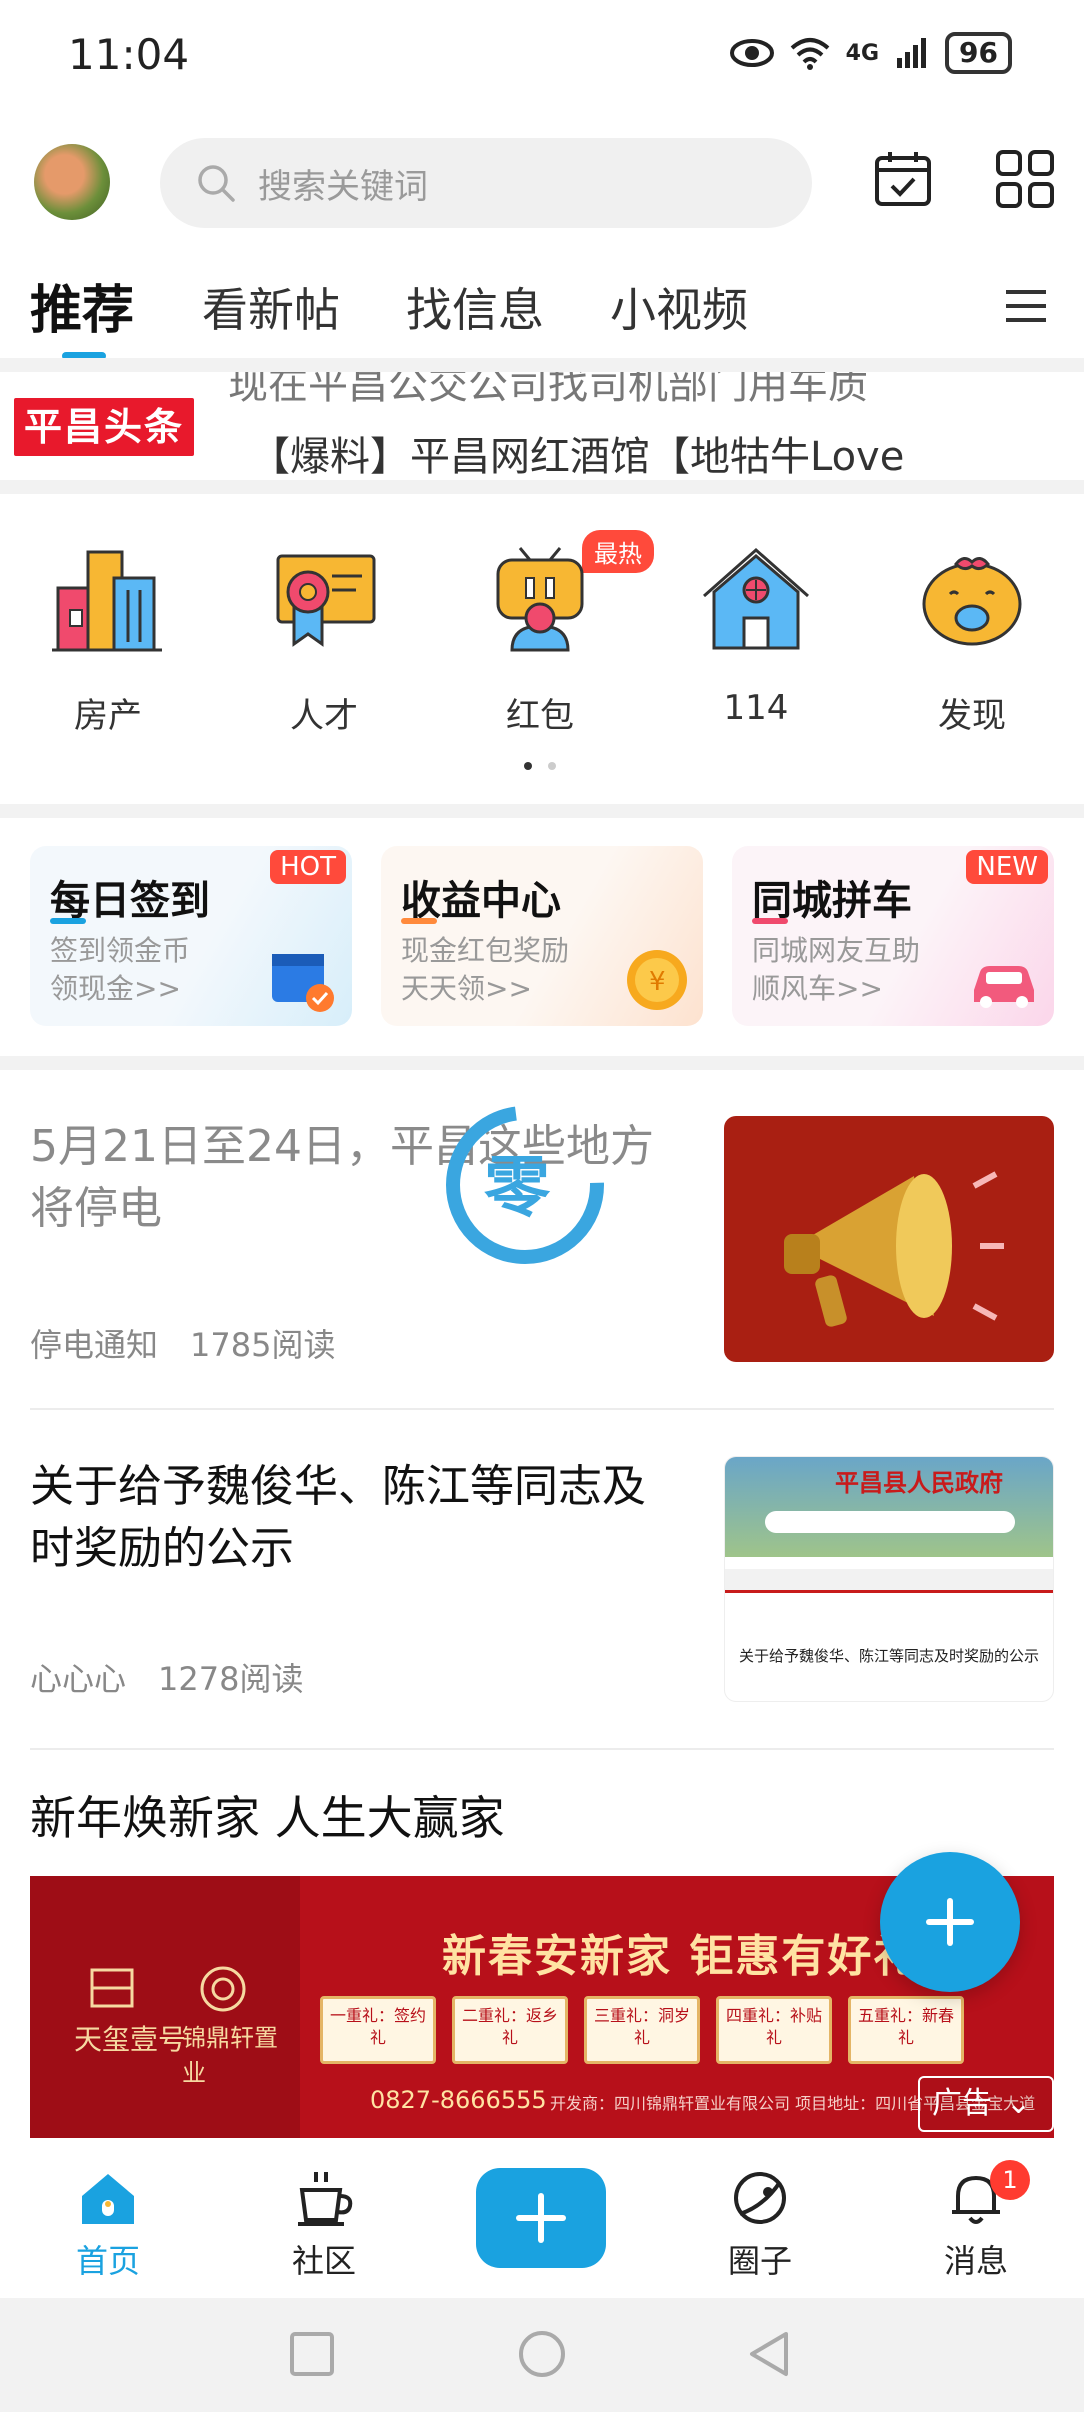  I want to click on unread-badge: 1, so click(1010, 2180).